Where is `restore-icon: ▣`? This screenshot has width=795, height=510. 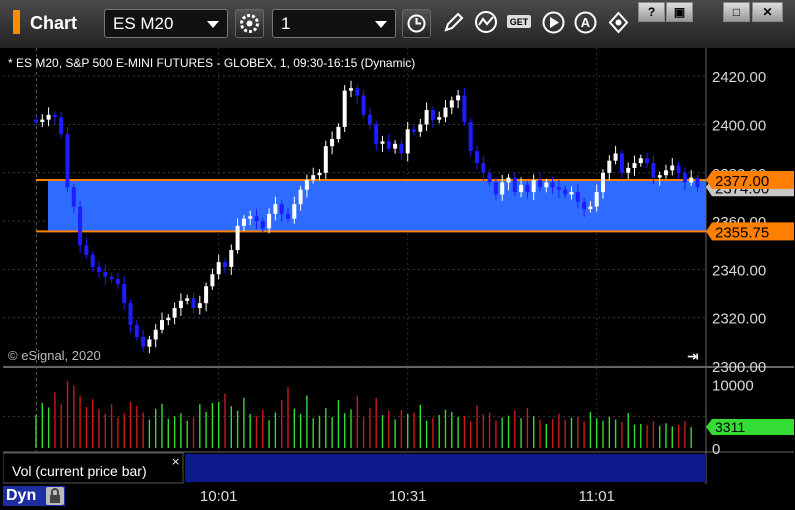
restore-icon: ▣ is located at coordinates (679, 12).